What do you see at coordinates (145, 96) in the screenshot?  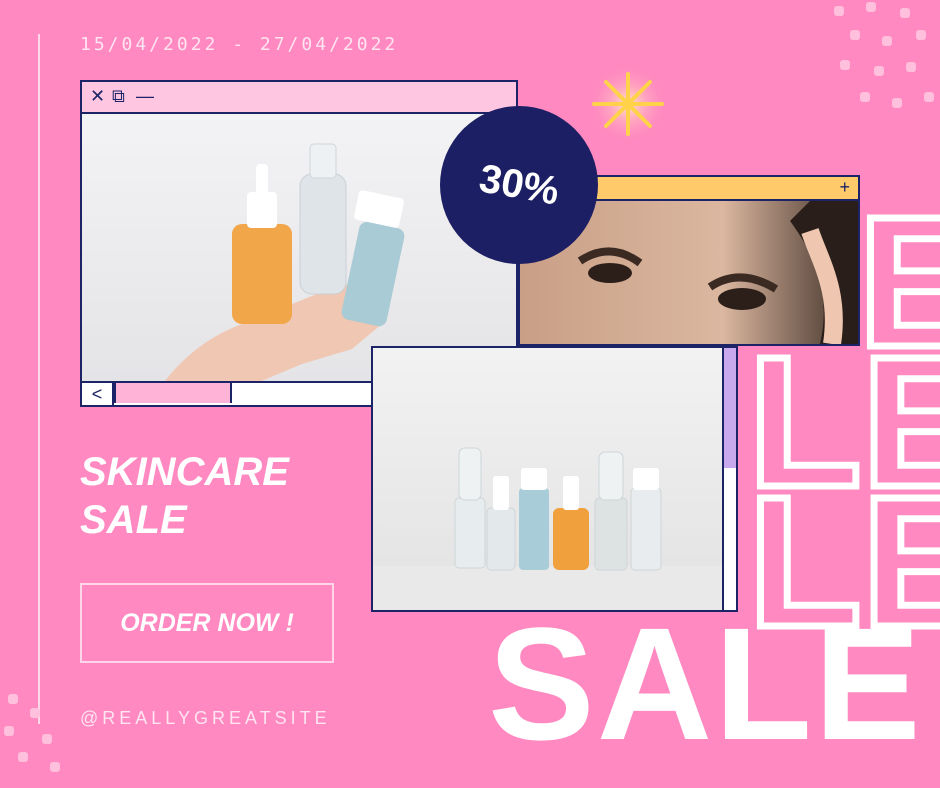 I see `minimize-icon: —` at bounding box center [145, 96].